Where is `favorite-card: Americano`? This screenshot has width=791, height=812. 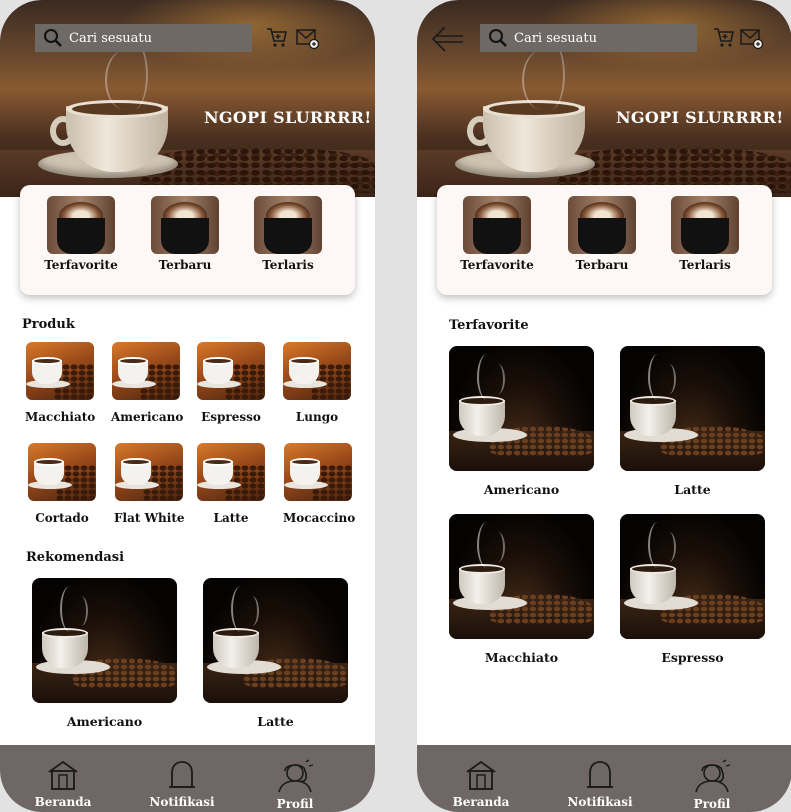 favorite-card: Americano is located at coordinates (521, 421).